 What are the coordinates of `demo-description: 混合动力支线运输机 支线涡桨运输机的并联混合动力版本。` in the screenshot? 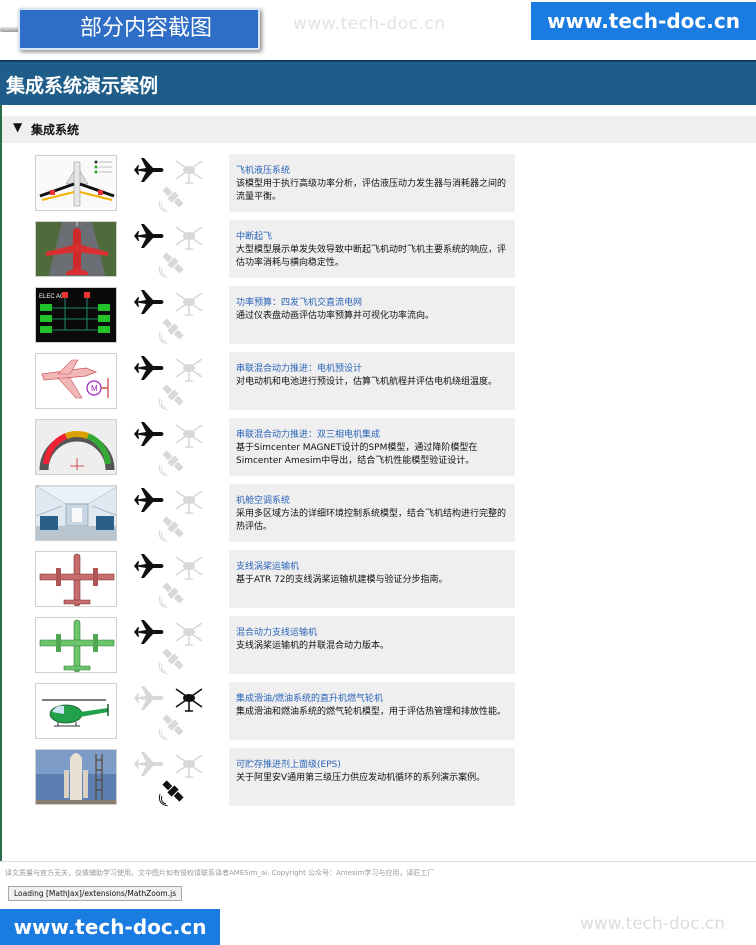 It's located at (372, 645).